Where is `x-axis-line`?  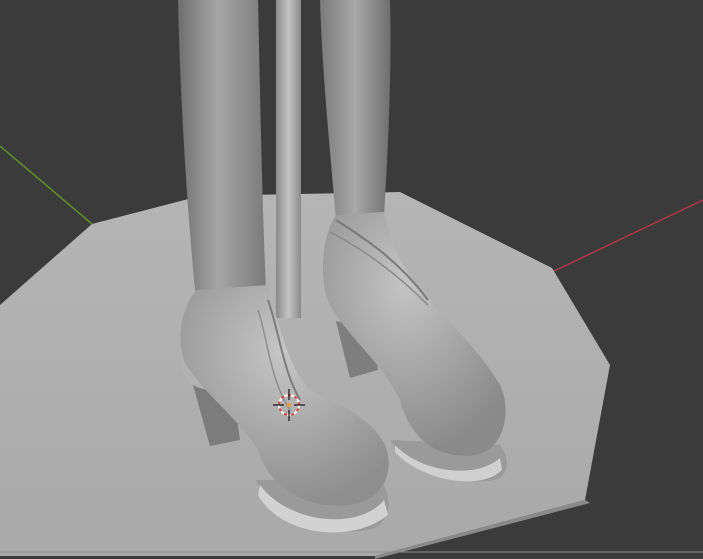 x-axis-line is located at coordinates (627, 236).